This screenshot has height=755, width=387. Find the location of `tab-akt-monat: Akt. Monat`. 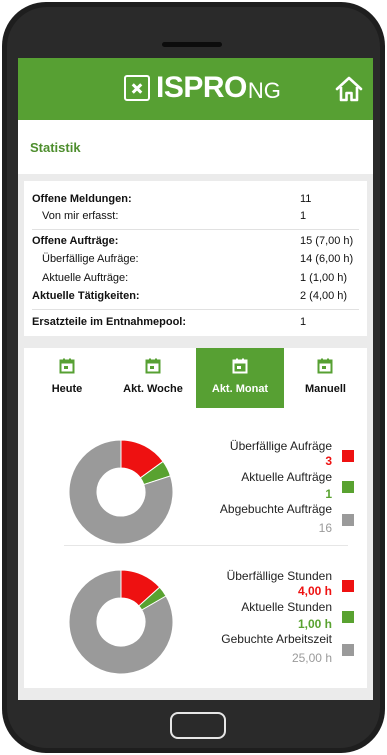

tab-akt-monat: Akt. Monat is located at coordinates (240, 378).